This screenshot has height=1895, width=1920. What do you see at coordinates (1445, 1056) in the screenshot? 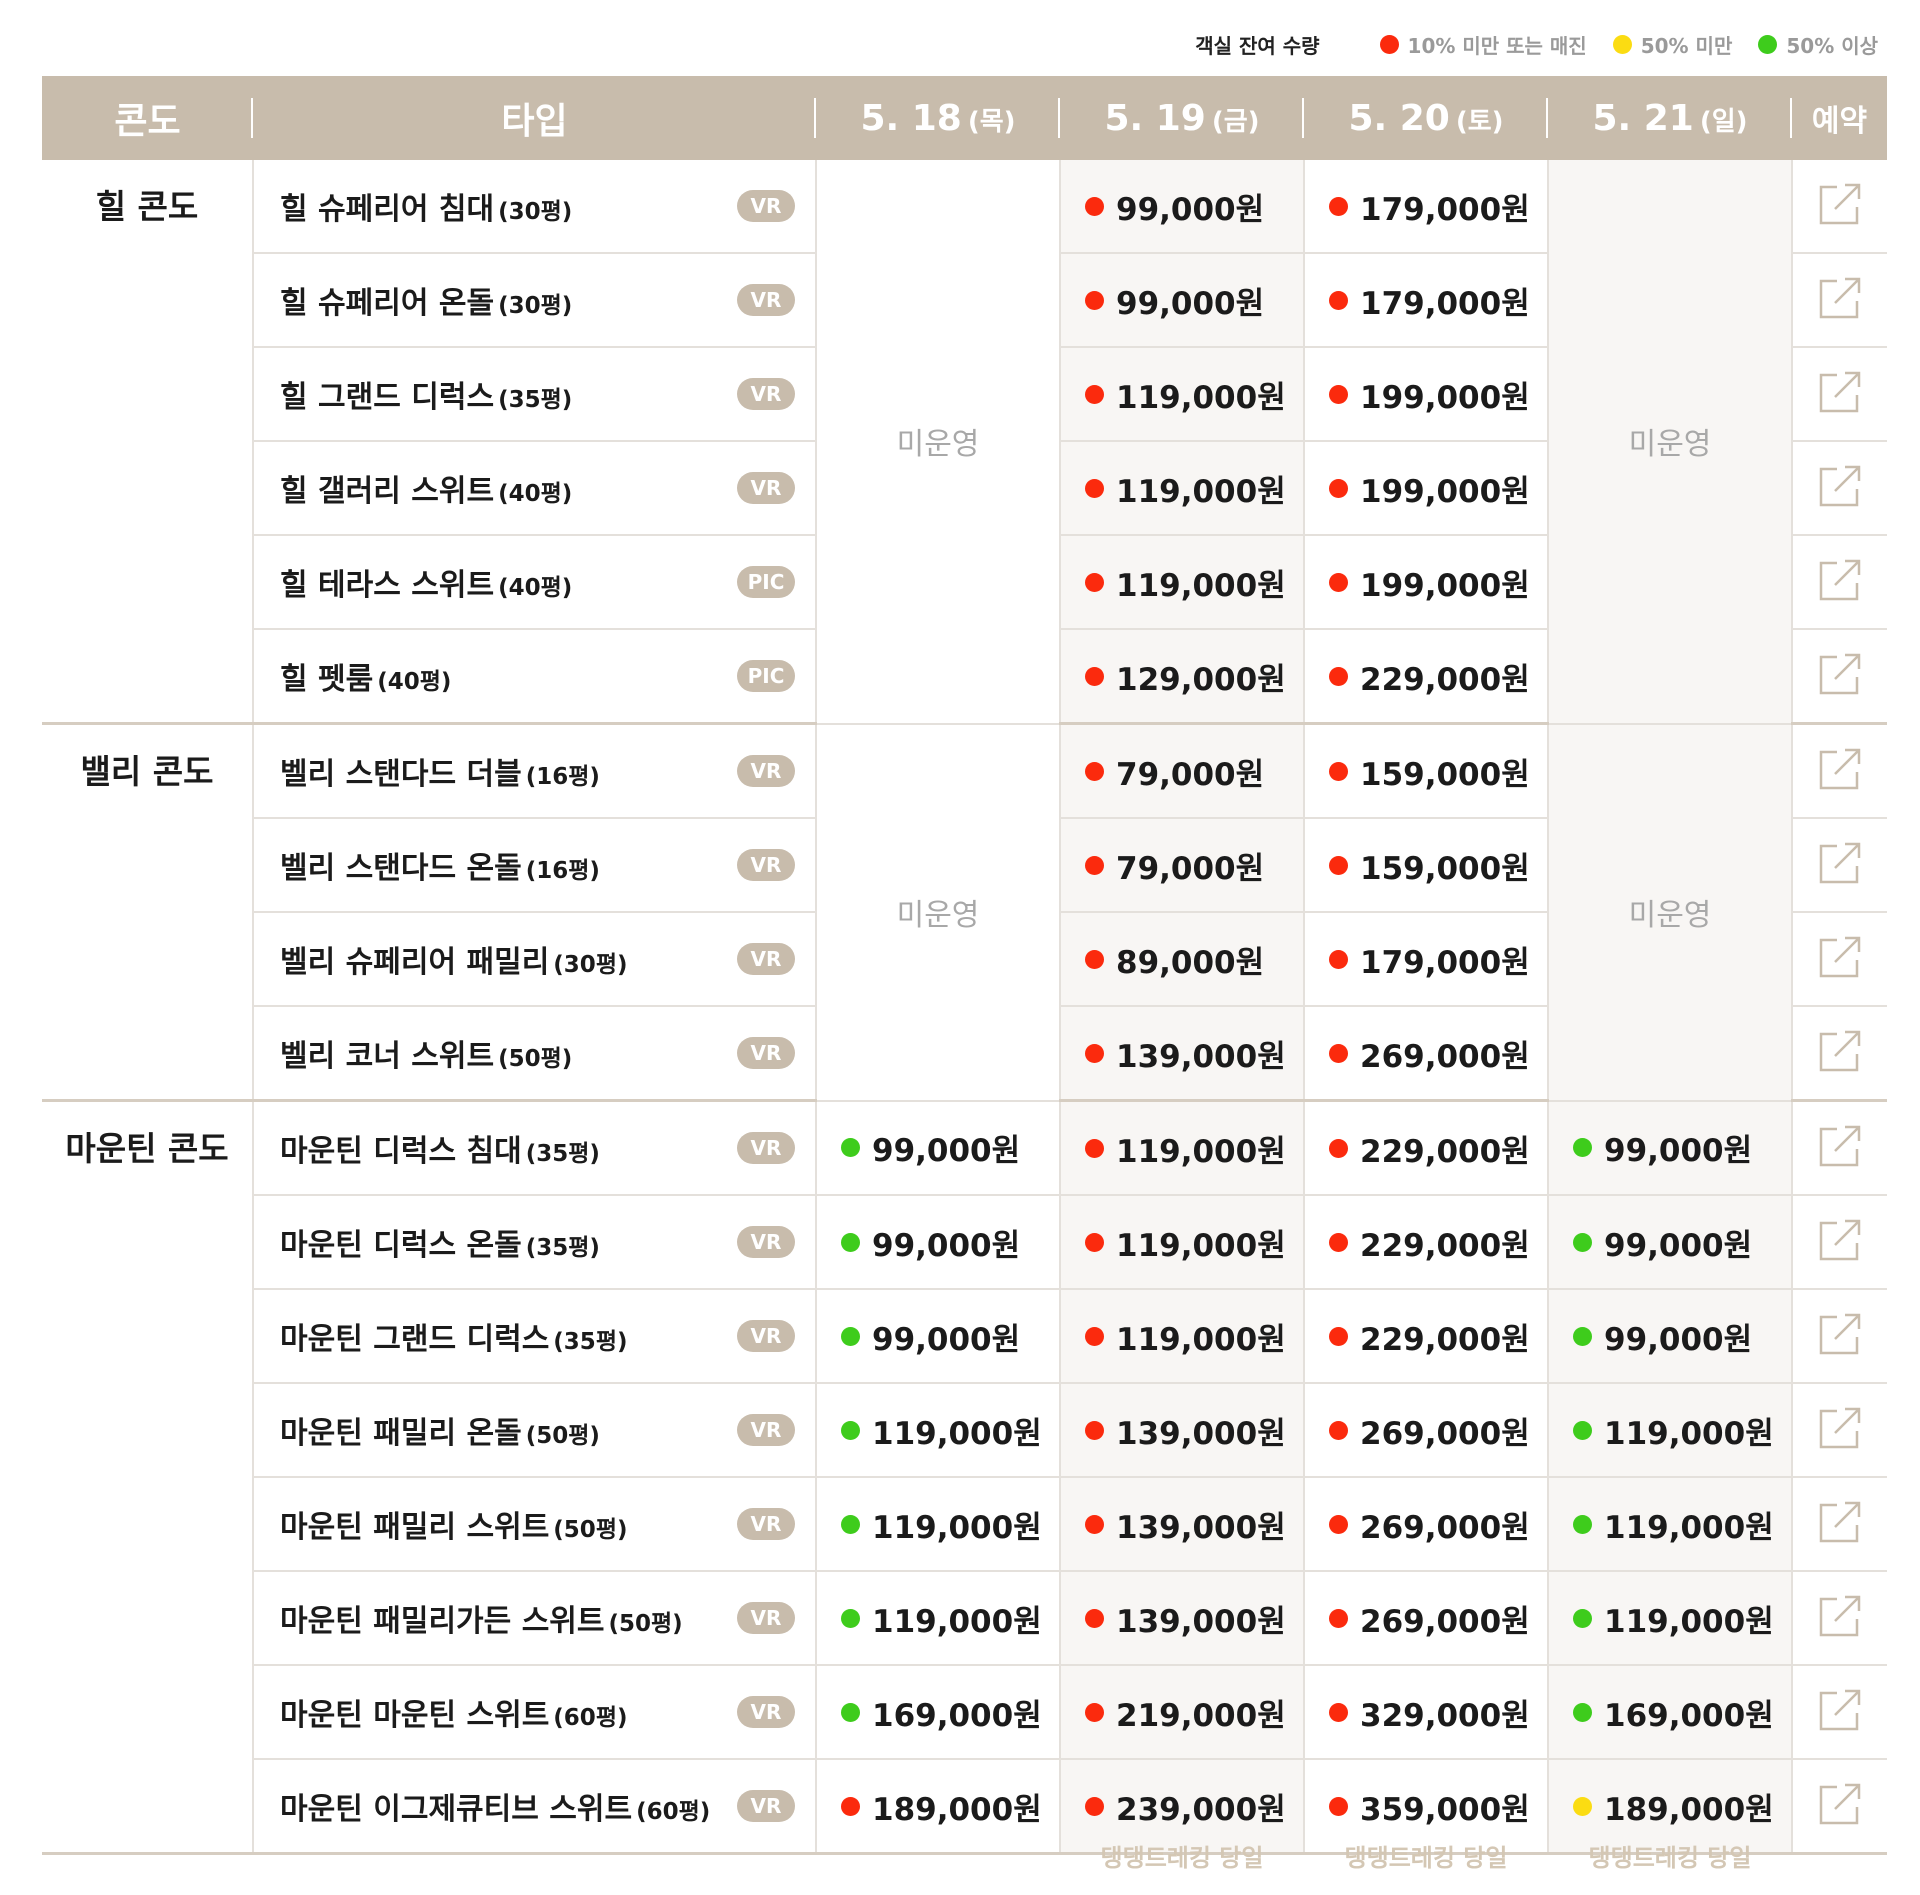
I see `price-value: 269,000원` at bounding box center [1445, 1056].